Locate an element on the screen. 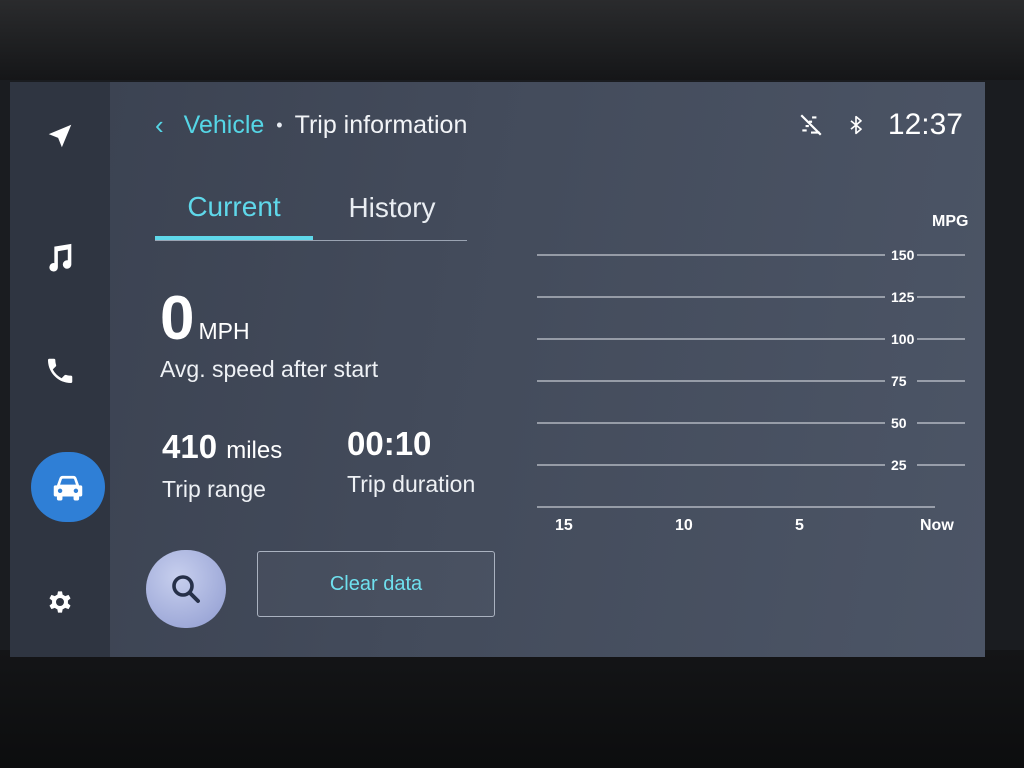 This screenshot has height=768, width=1024. bluetooth-icon is located at coordinates (856, 125).